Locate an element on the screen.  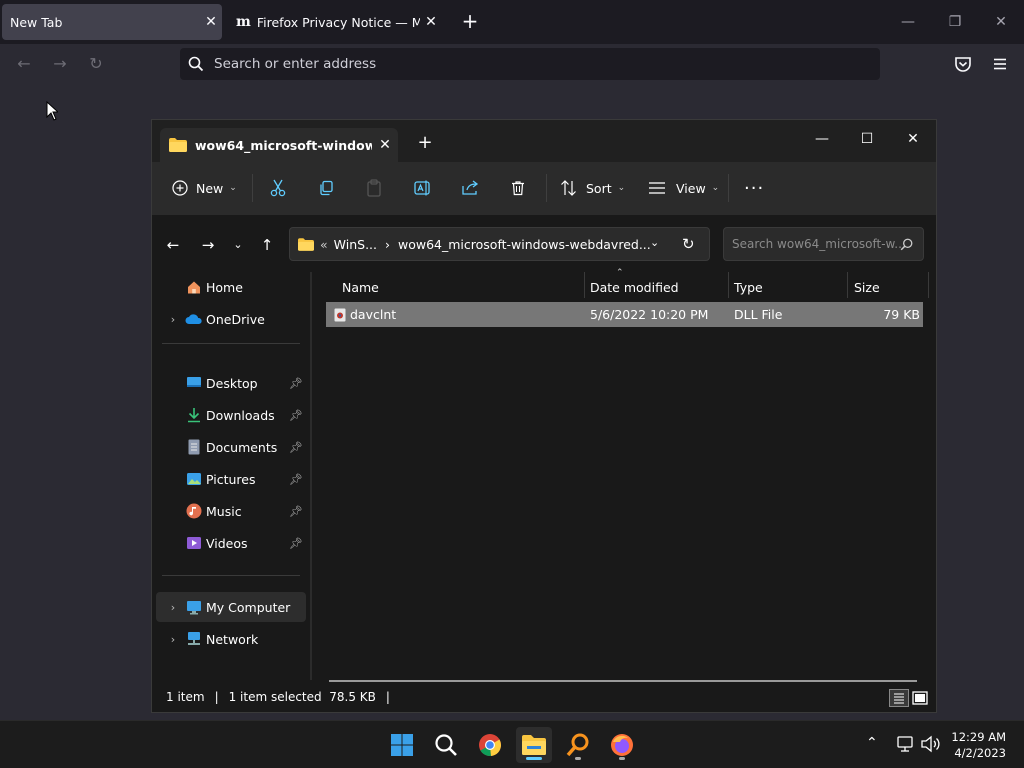
view-button: View ⌄ is located at coordinates (683, 188).